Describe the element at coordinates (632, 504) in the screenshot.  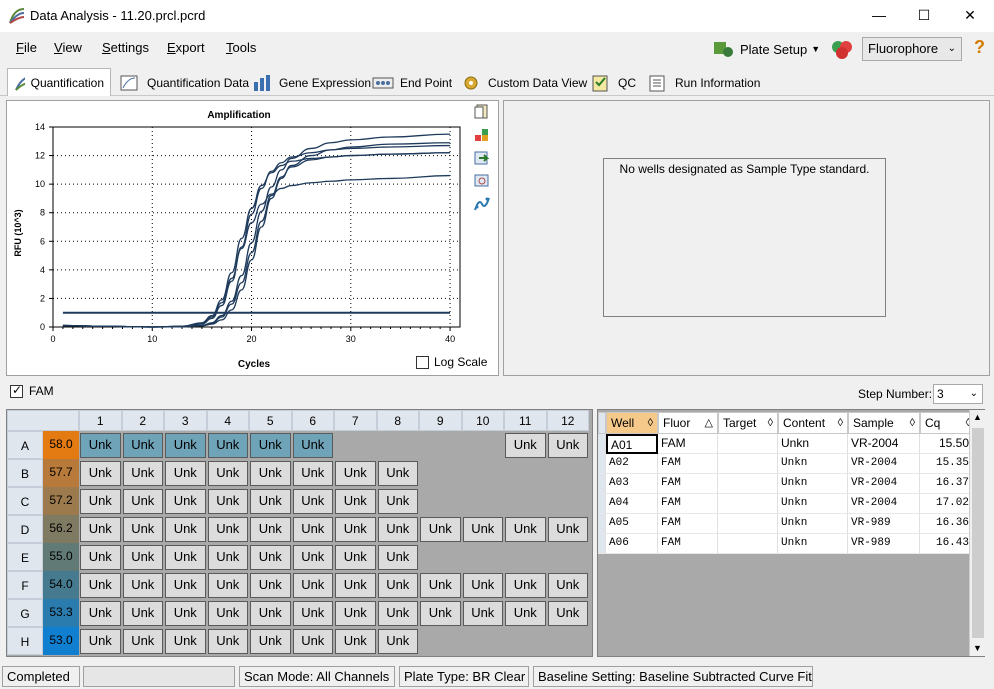
I see `table-cell: A04` at that location.